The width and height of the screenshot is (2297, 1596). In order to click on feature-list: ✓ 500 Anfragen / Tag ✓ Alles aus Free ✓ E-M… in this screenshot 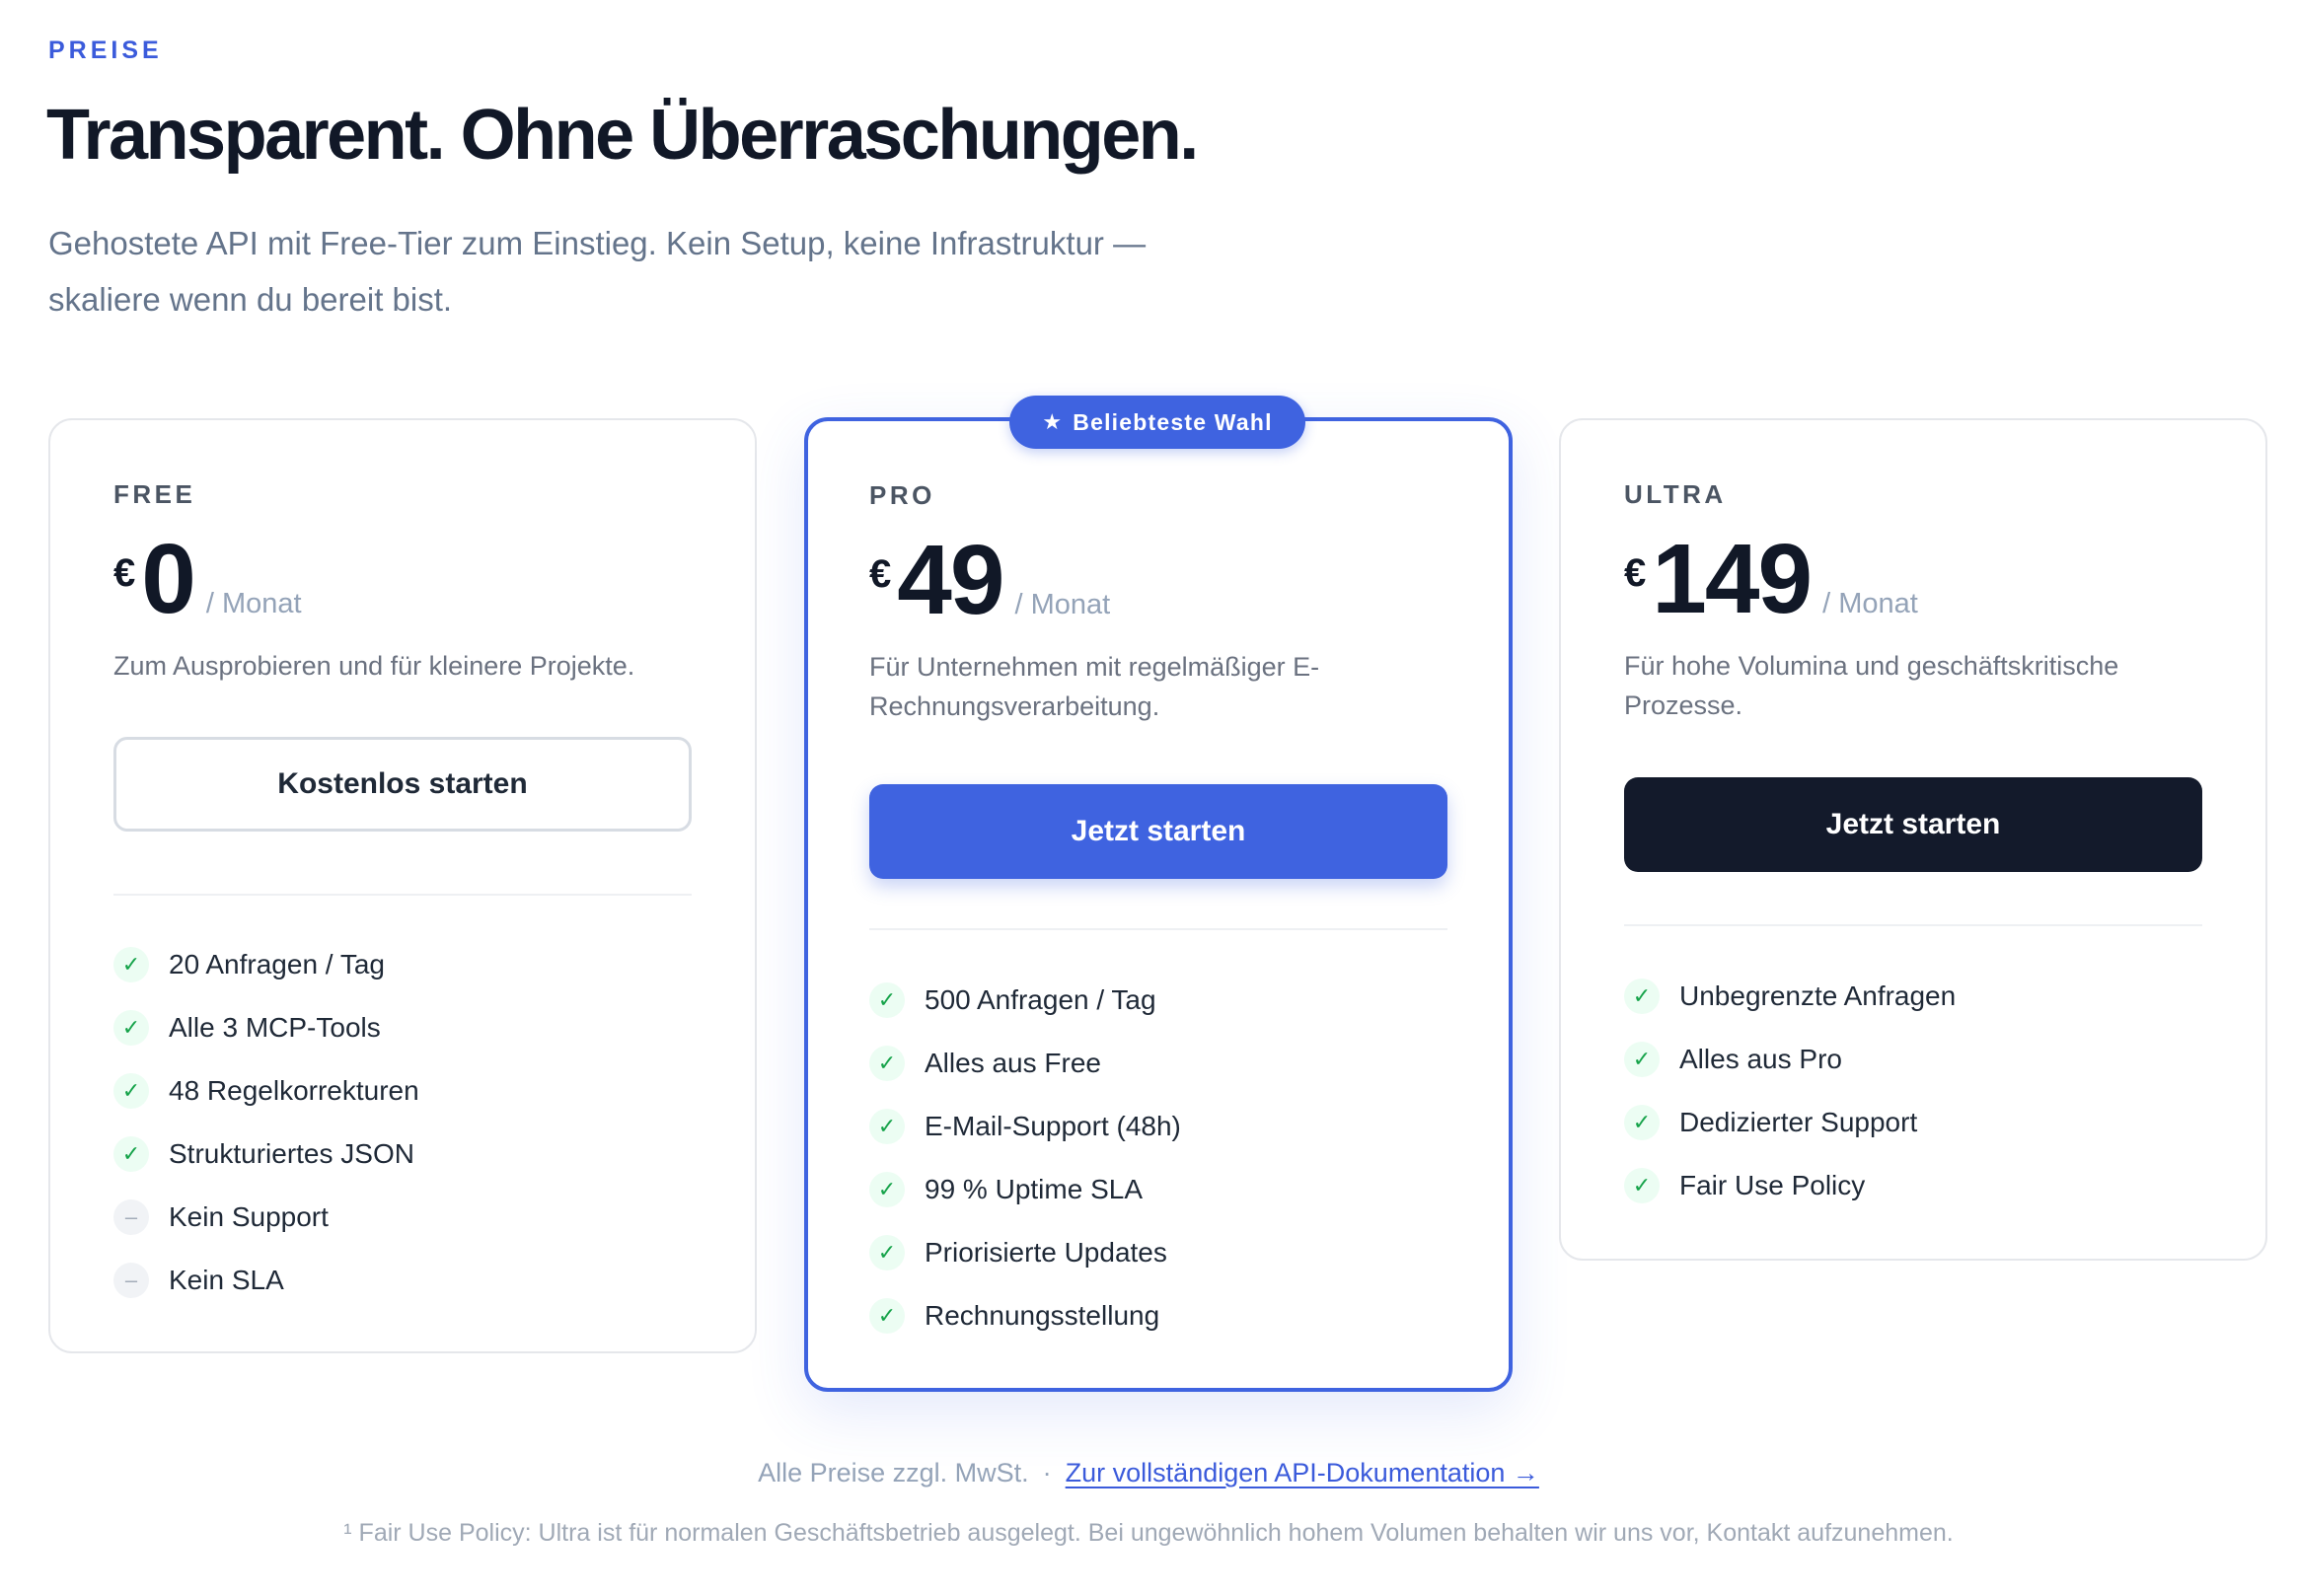, I will do `click(1158, 1158)`.